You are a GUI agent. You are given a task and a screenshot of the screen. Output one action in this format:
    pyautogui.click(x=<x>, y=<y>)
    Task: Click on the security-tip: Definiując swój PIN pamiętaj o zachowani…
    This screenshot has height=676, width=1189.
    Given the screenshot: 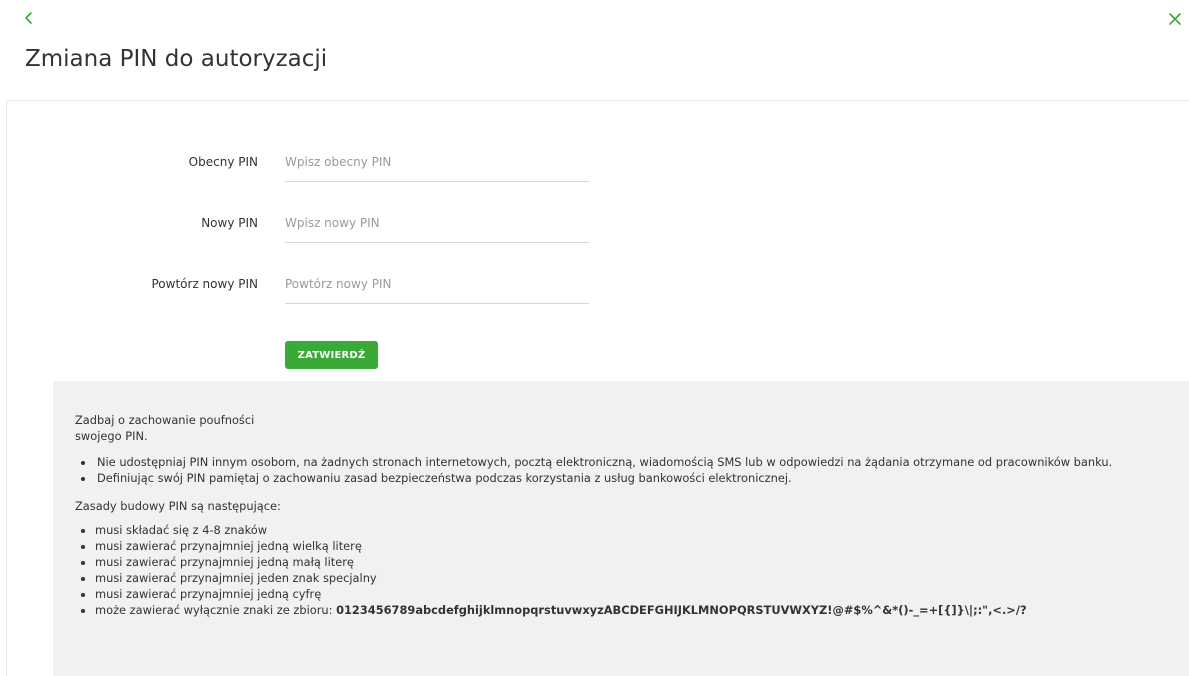 What is the action you would take?
    pyautogui.click(x=640, y=478)
    